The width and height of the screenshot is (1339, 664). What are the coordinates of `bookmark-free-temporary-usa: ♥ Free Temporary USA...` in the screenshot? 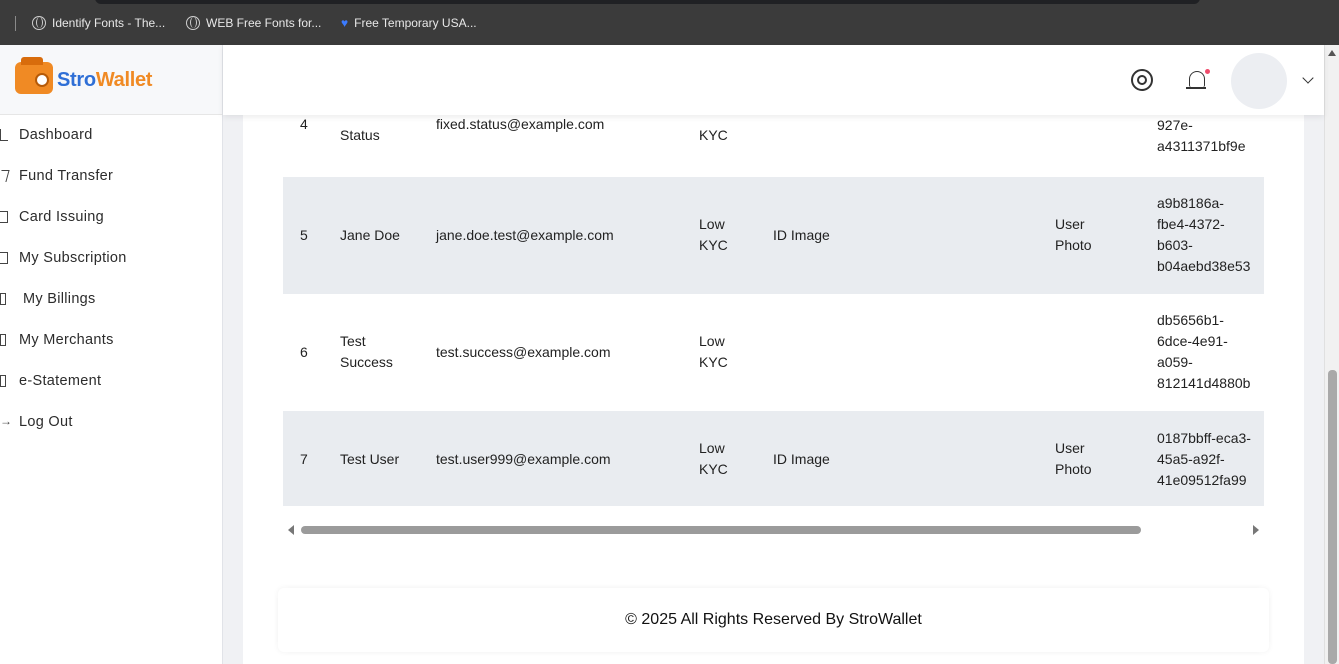 It's located at (409, 23).